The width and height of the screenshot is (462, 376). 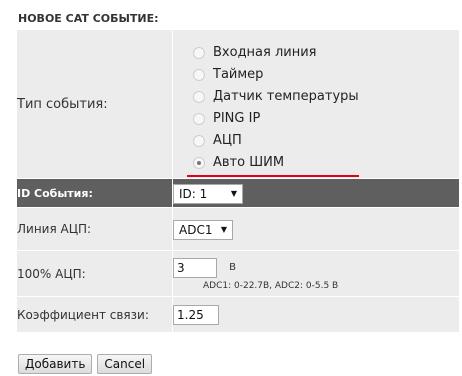 I want to click on page-title: НОВОЕ CAT СОБЫТИЕ:, so click(x=88, y=18).